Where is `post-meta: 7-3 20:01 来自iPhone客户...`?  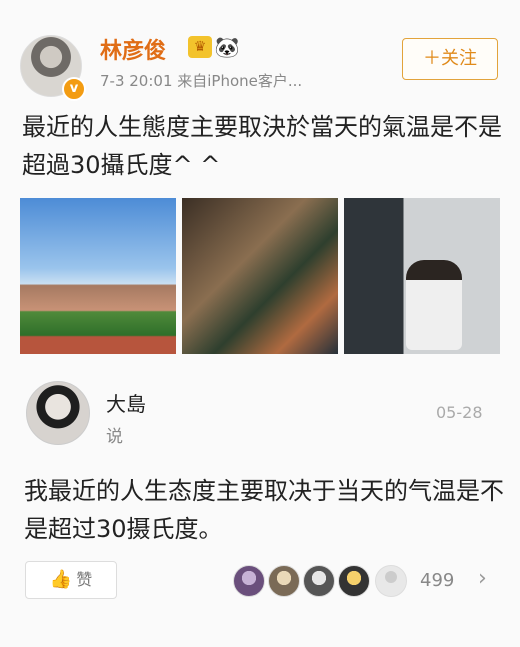 post-meta: 7-3 20:01 来自iPhone客户... is located at coordinates (201, 81).